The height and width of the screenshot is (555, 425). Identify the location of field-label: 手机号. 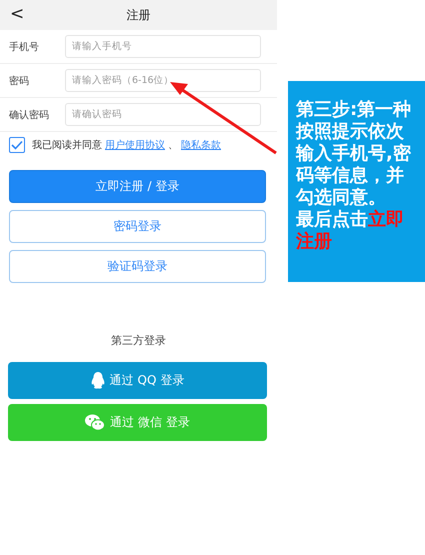
(24, 47).